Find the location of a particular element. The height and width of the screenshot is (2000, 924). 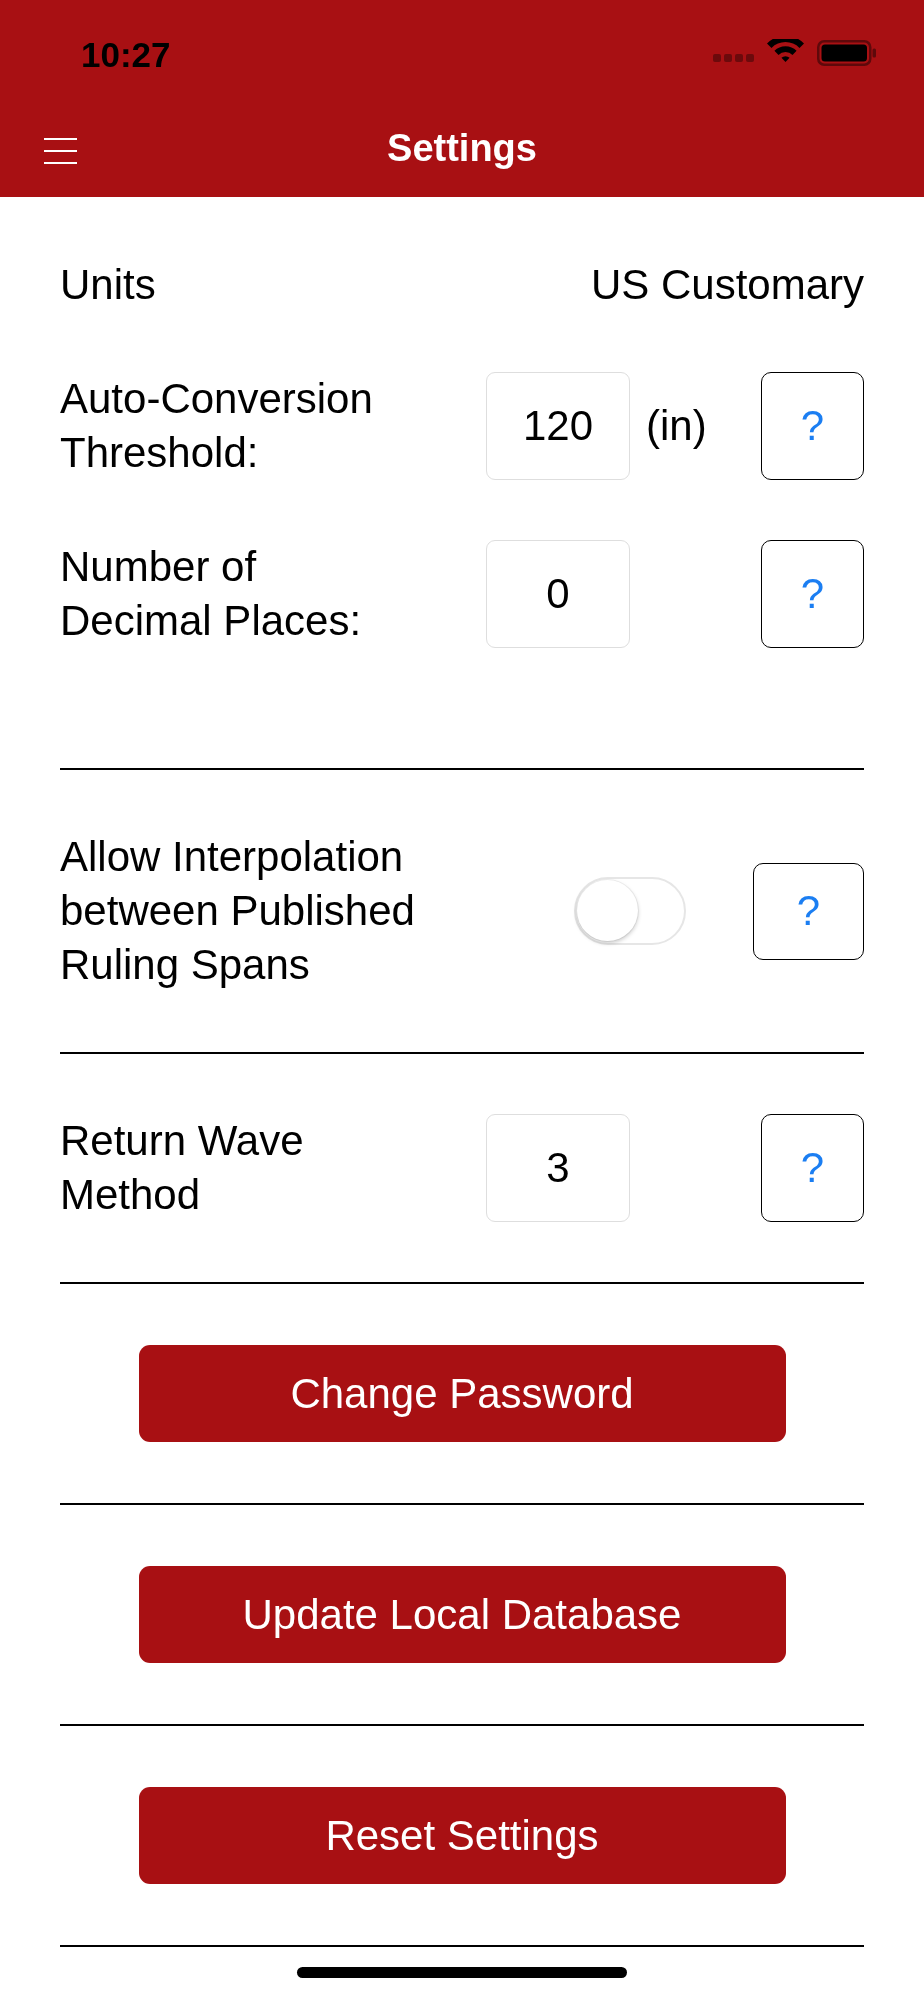

menu-icon is located at coordinates (60, 151).